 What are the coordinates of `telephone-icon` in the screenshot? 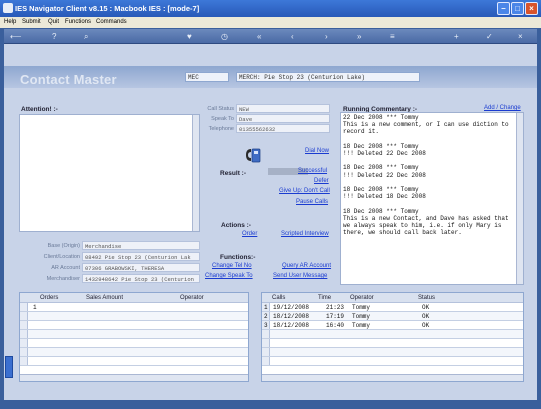 It's located at (253, 155).